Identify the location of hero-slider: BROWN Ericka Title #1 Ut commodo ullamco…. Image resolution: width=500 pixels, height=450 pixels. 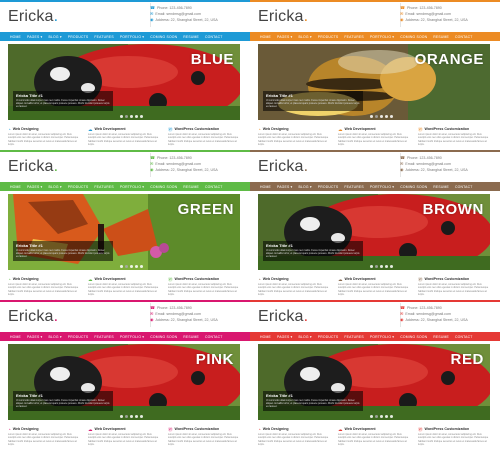
(374, 232).